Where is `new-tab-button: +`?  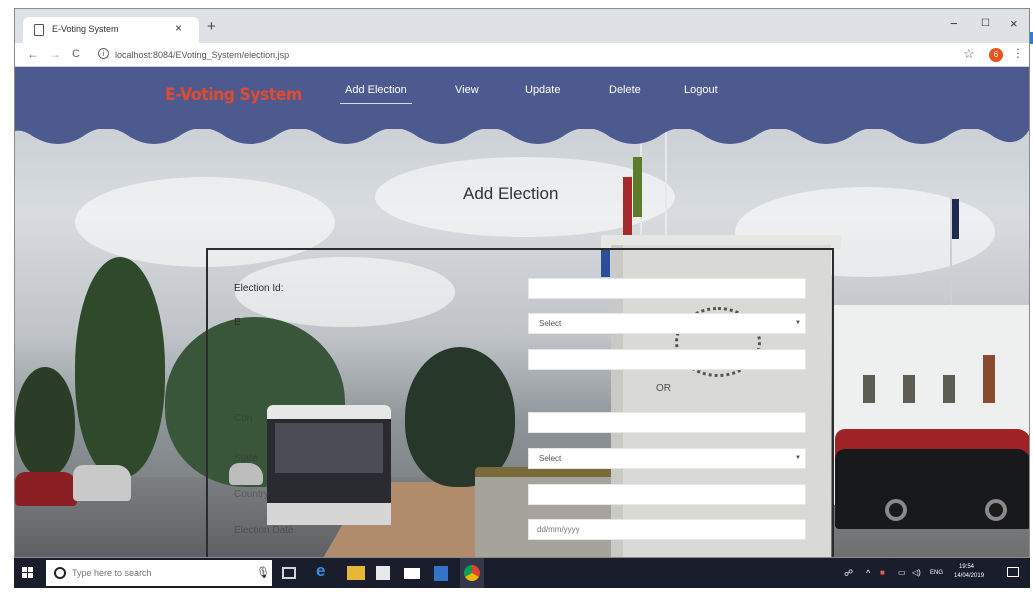 new-tab-button: + is located at coordinates (211, 26).